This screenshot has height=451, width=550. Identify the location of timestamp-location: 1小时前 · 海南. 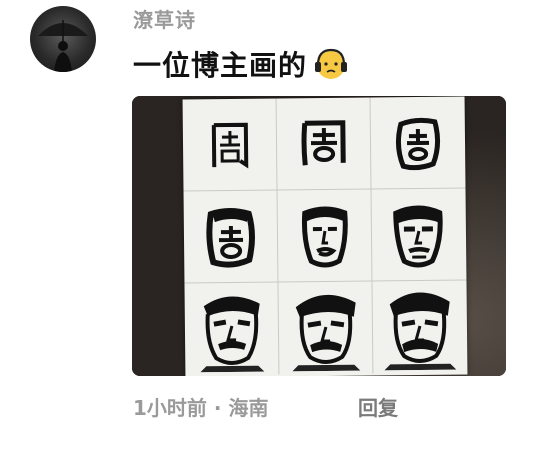
(201, 408).